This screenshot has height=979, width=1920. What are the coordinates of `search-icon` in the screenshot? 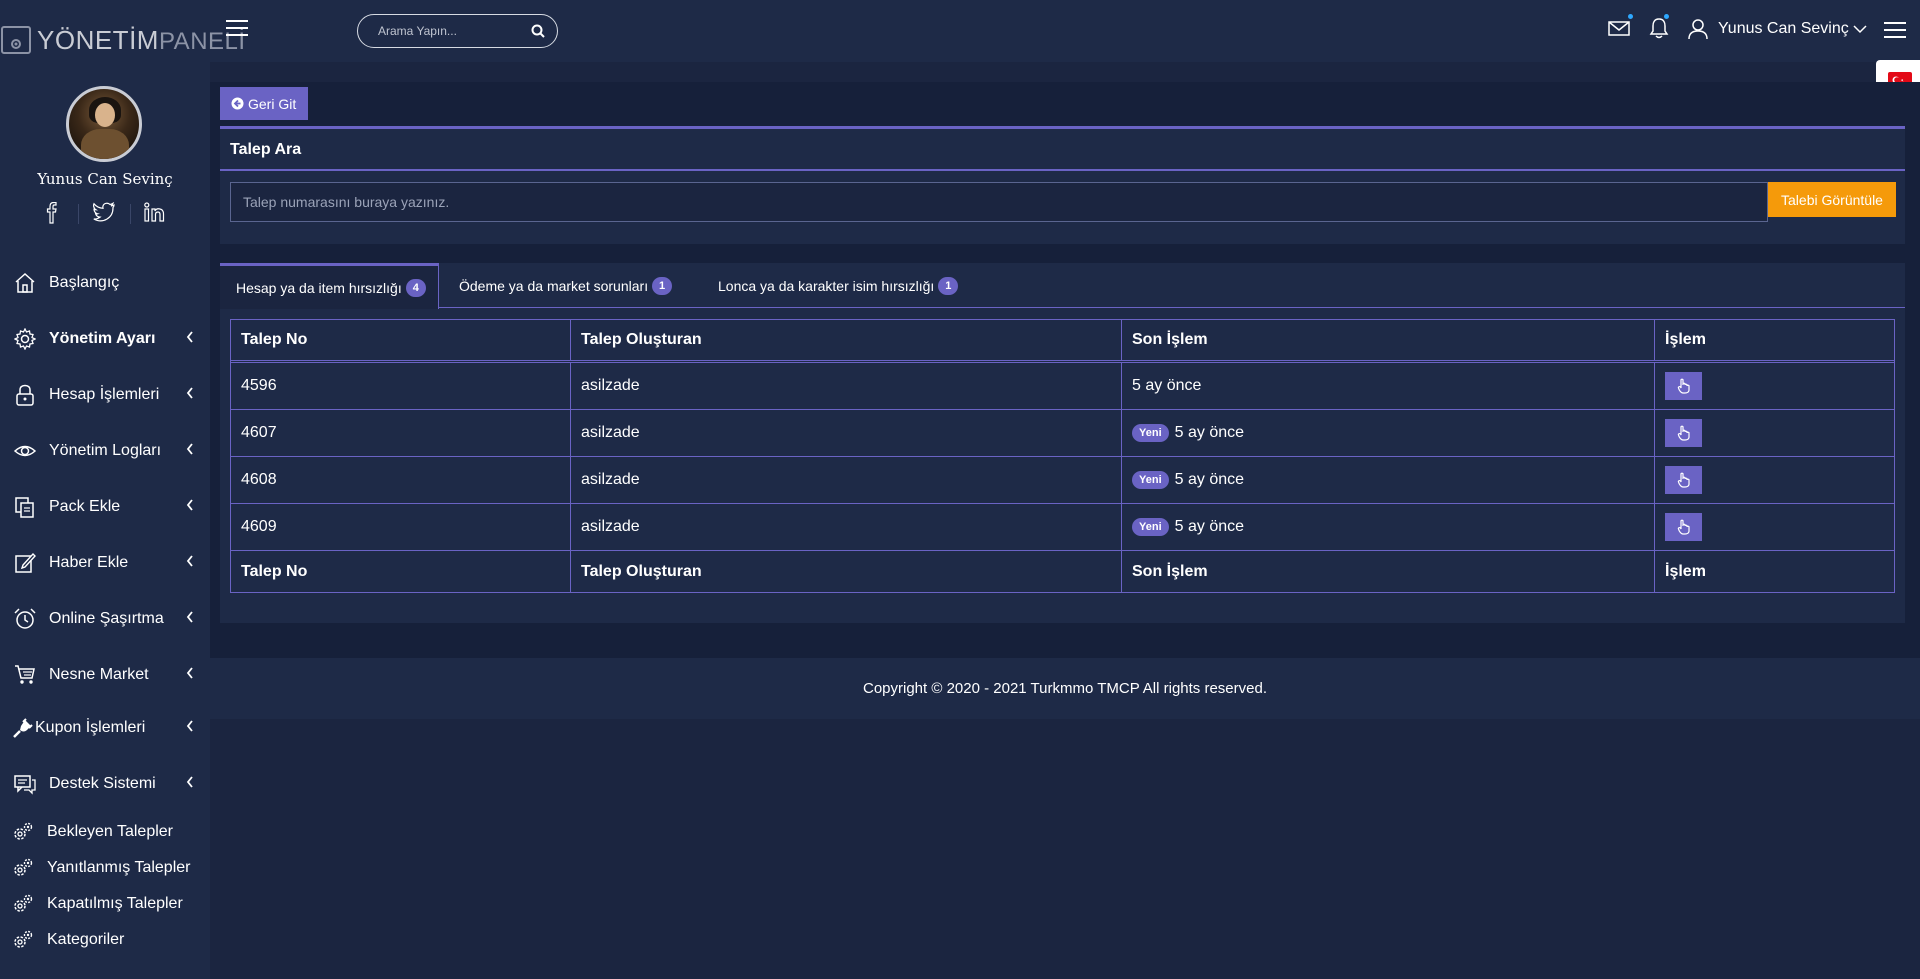 It's located at (538, 31).